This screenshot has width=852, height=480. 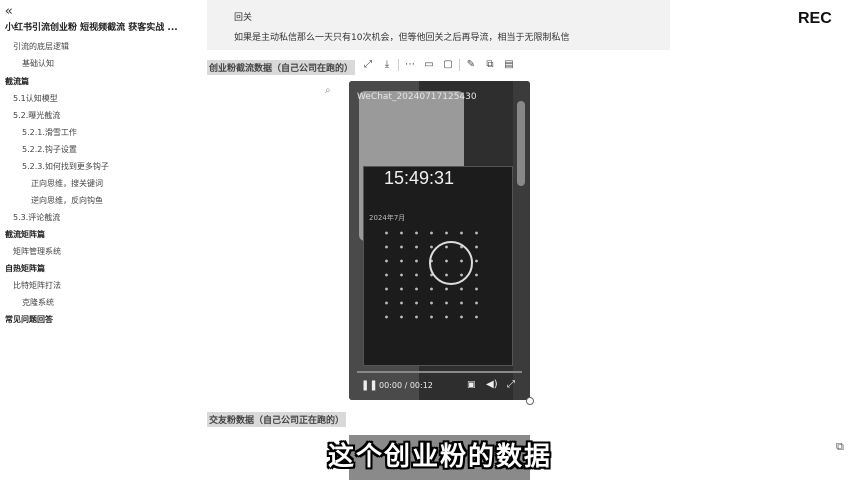 What do you see at coordinates (419, 178) in the screenshot?
I see `video-clock: 15:49:31` at bounding box center [419, 178].